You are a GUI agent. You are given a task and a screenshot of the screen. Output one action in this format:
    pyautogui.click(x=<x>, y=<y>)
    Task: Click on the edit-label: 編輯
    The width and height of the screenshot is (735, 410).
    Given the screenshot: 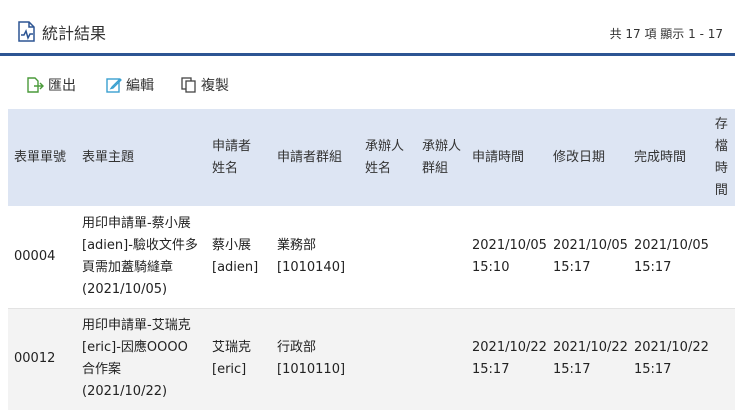 What is the action you would take?
    pyautogui.click(x=140, y=86)
    